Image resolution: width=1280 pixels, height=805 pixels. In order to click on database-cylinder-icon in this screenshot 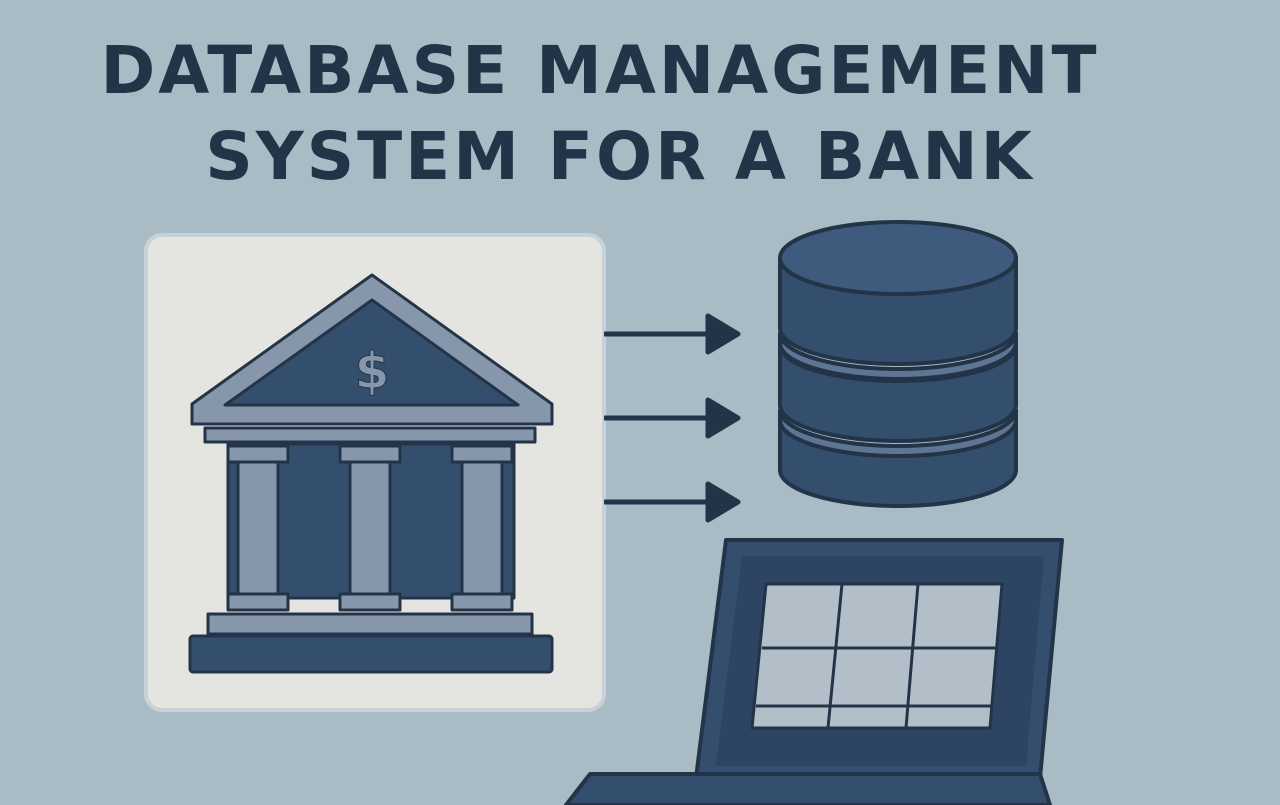, I will do `click(898, 364)`.